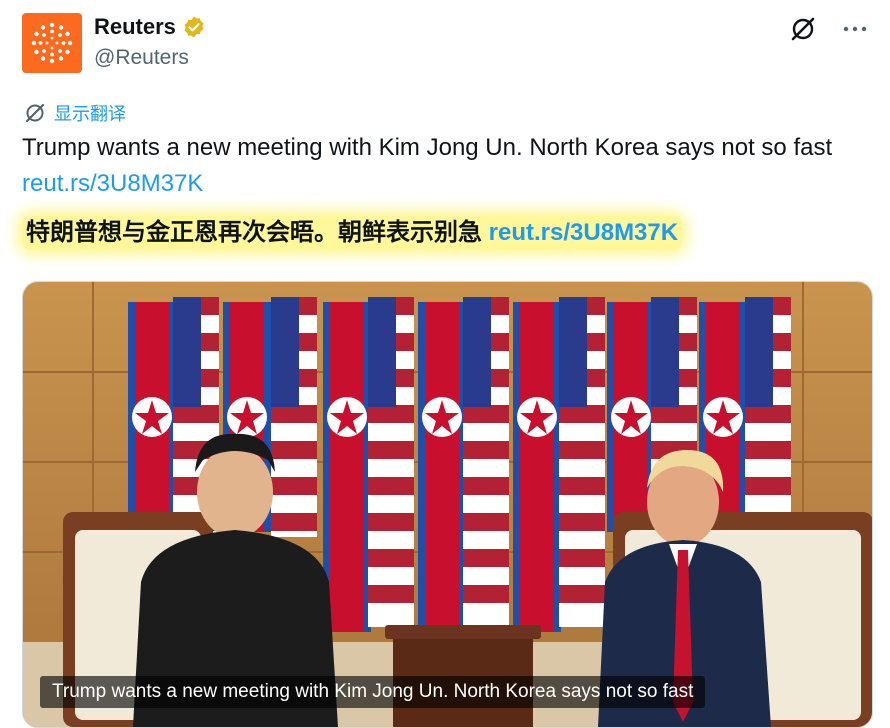  I want to click on account-name-row: Reuters, so click(150, 27).